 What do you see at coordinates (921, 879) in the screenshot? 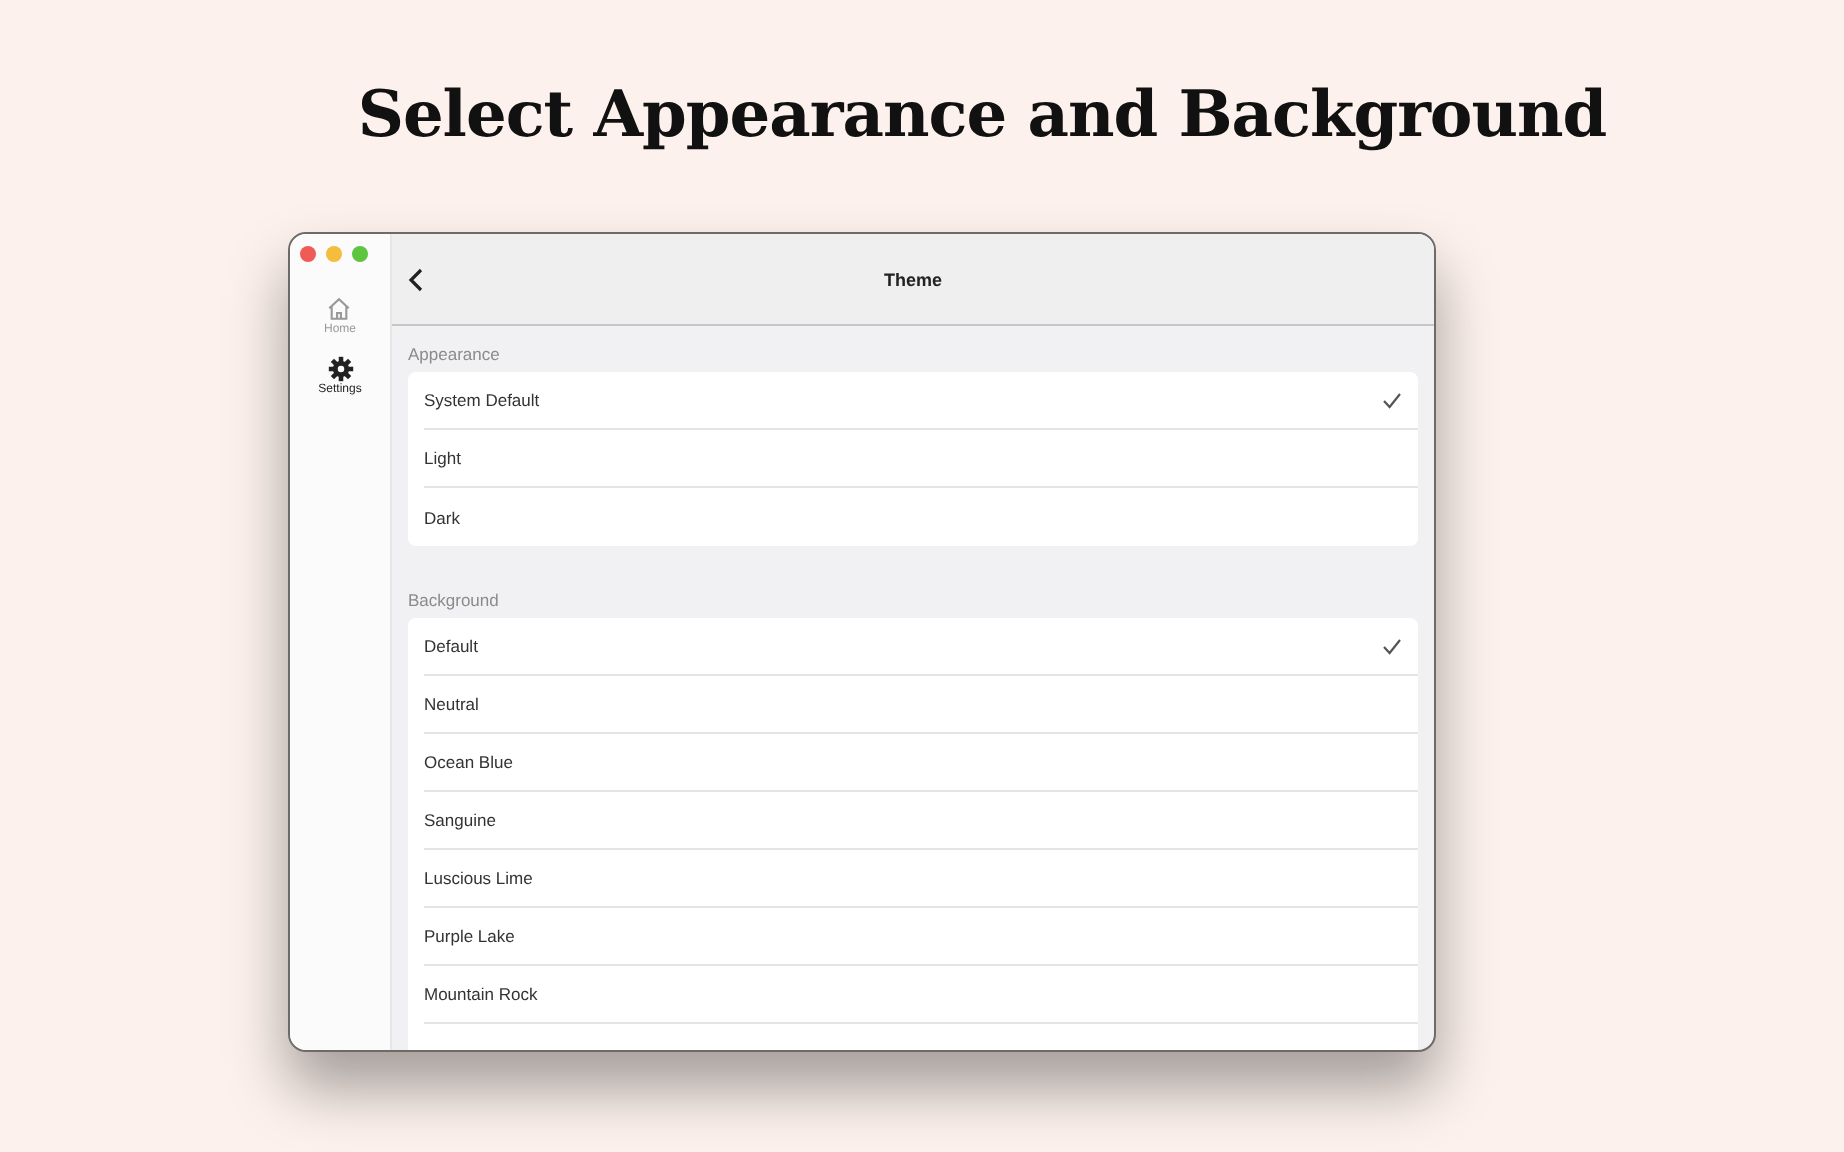
I see `option-row: Luscious Lime` at bounding box center [921, 879].